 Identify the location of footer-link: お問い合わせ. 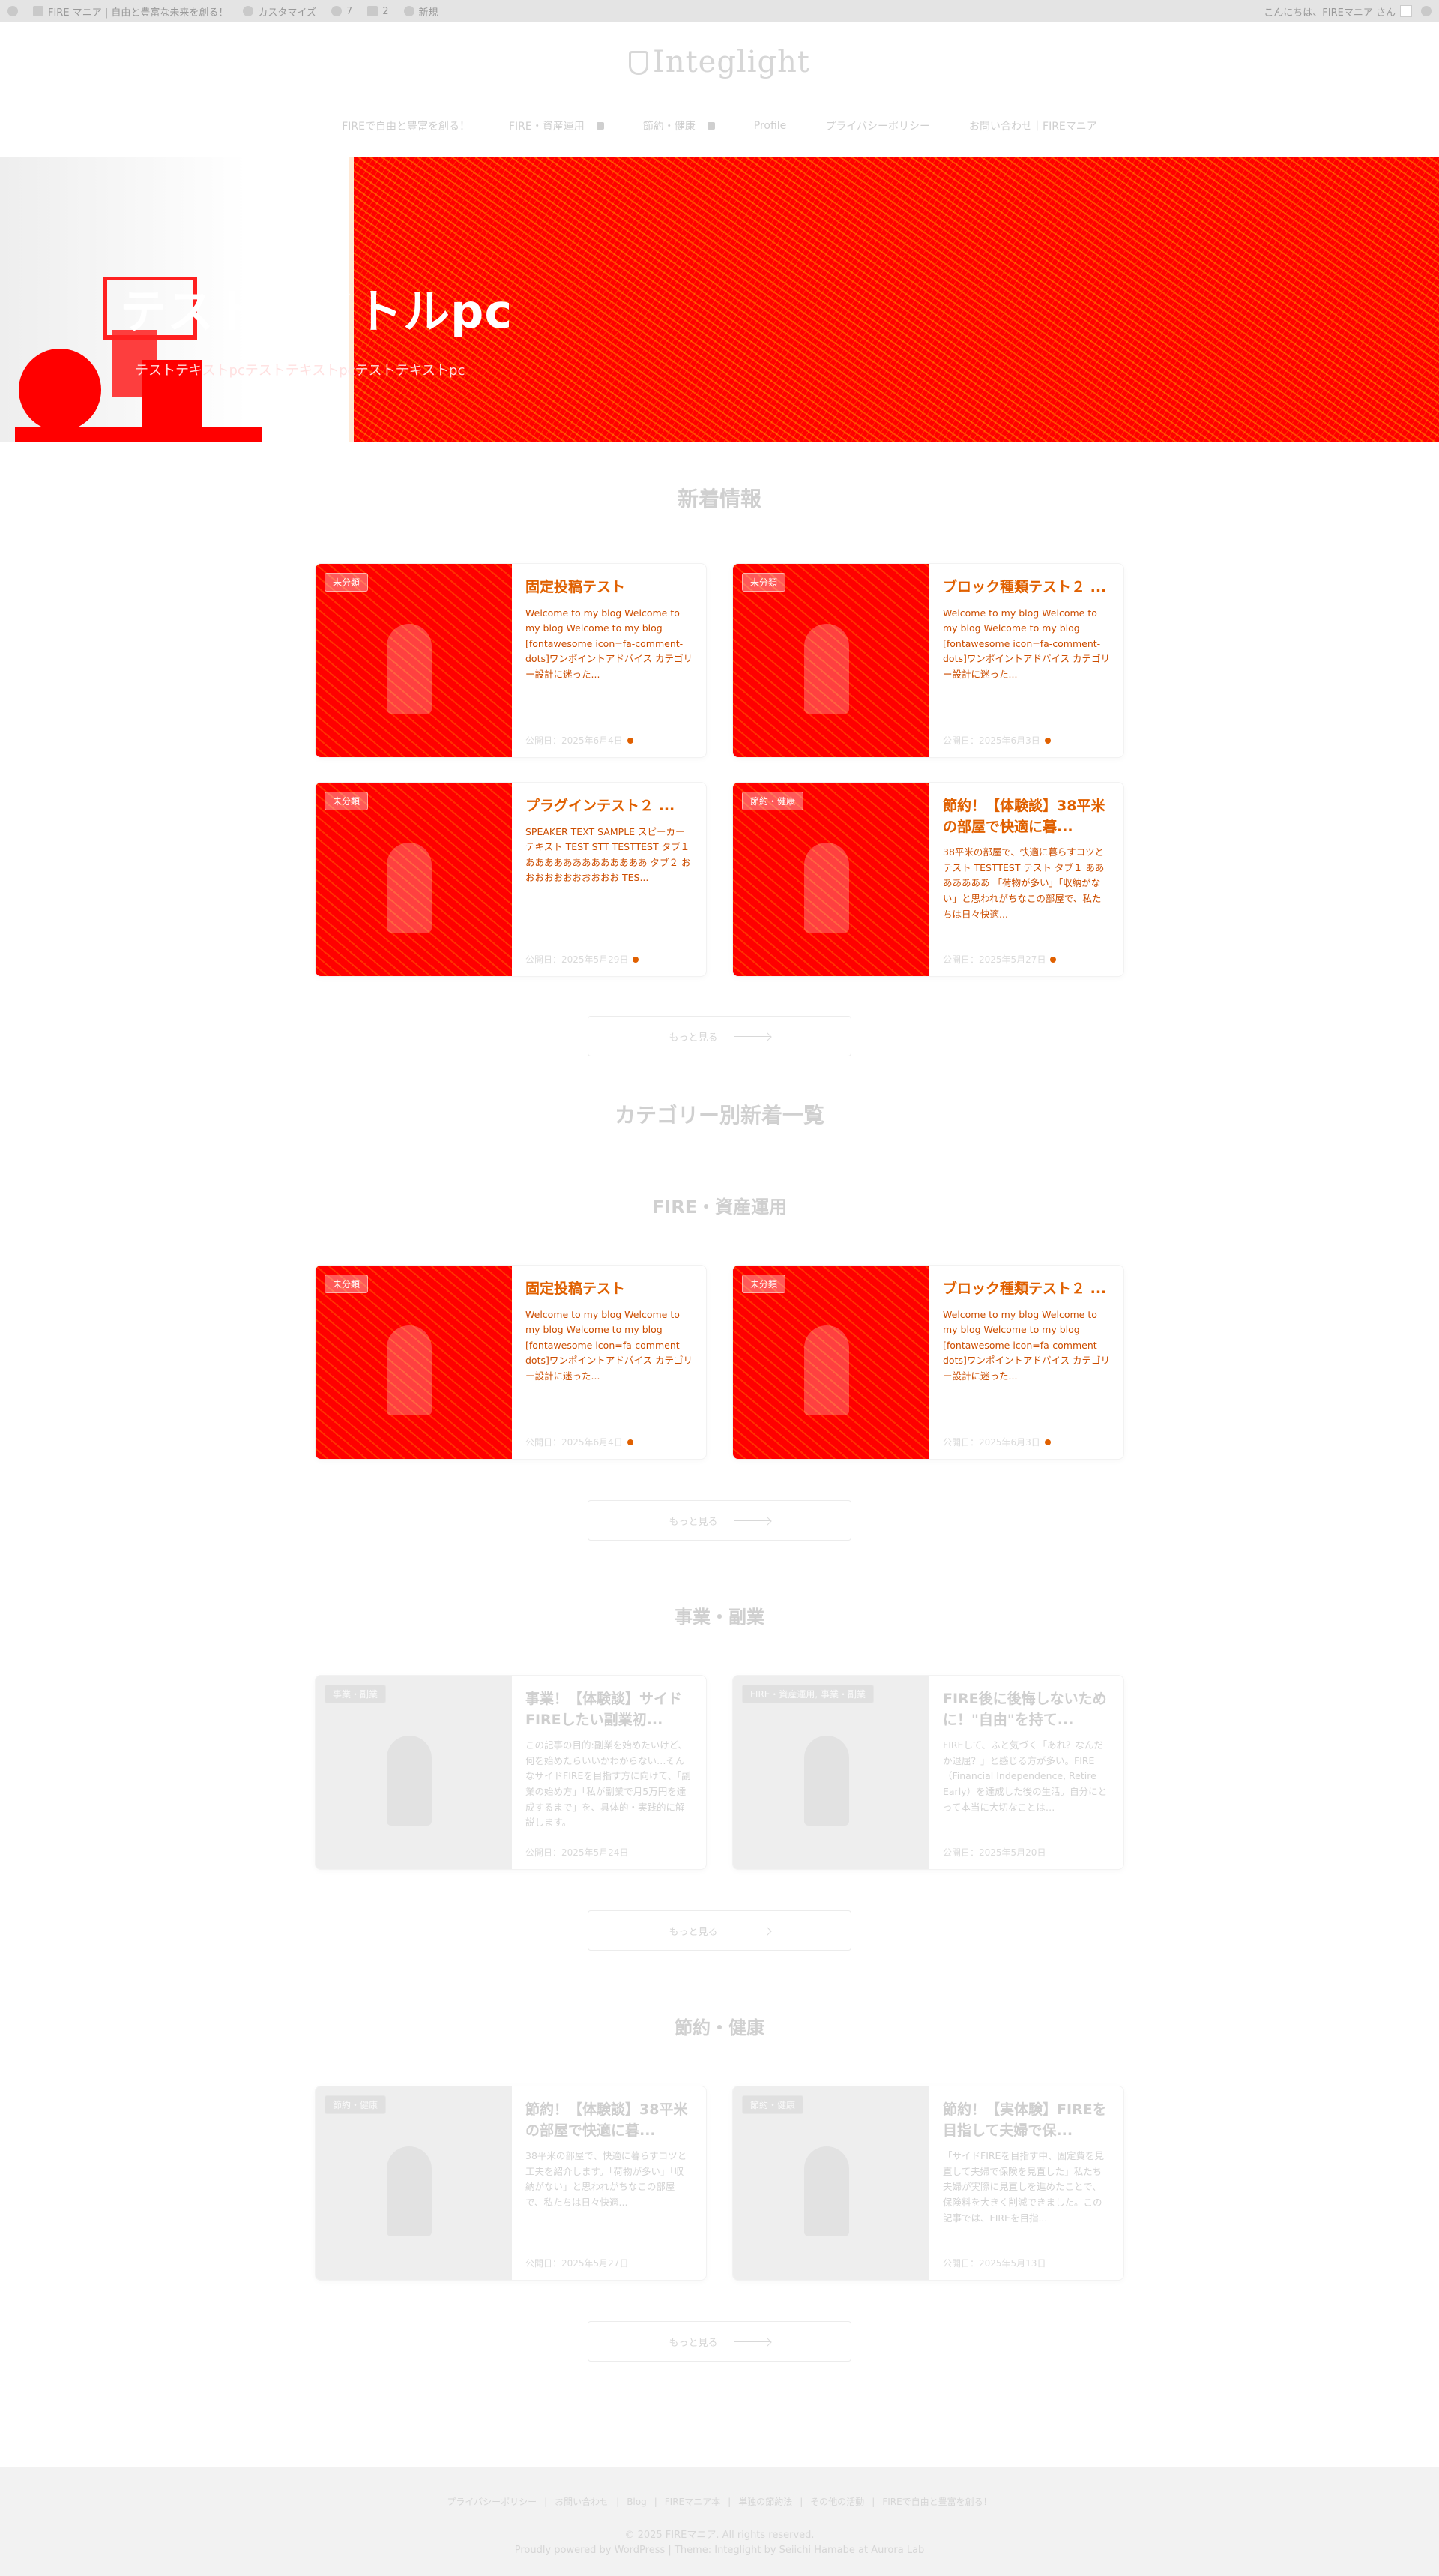
(582, 2502).